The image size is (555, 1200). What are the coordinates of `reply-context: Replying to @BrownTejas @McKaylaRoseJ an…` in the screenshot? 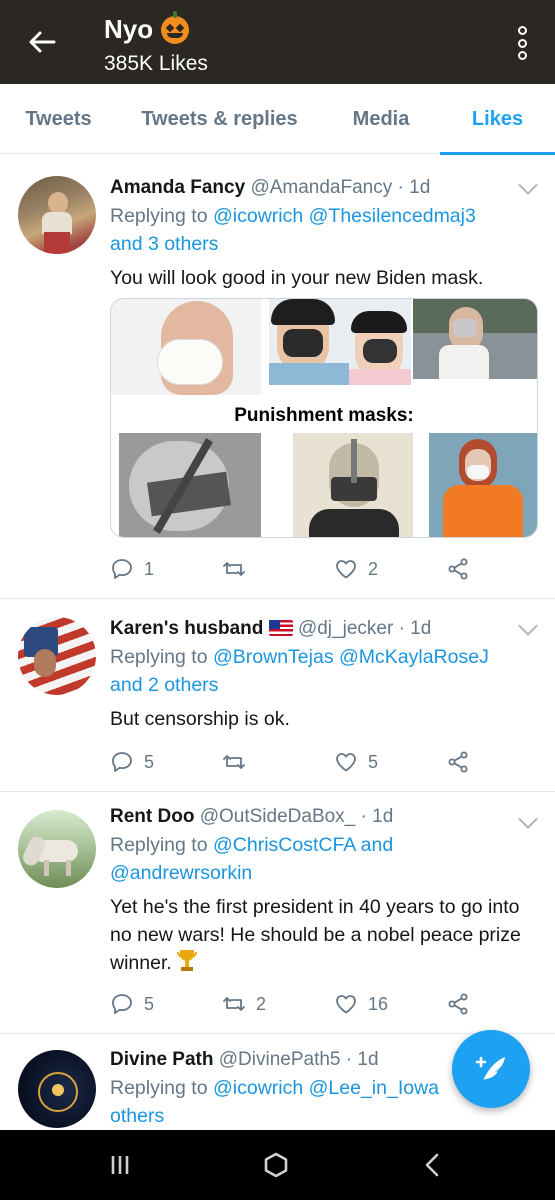 It's located at (324, 671).